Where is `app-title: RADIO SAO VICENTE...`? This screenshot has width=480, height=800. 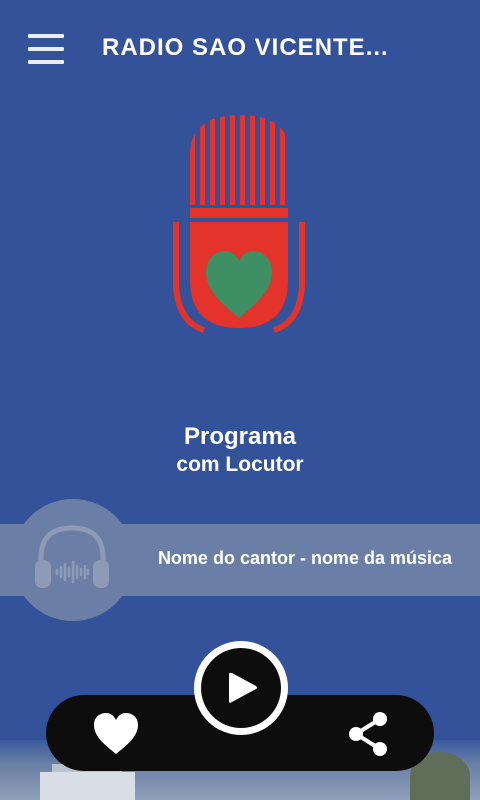 app-title: RADIO SAO VICENTE... is located at coordinates (245, 47).